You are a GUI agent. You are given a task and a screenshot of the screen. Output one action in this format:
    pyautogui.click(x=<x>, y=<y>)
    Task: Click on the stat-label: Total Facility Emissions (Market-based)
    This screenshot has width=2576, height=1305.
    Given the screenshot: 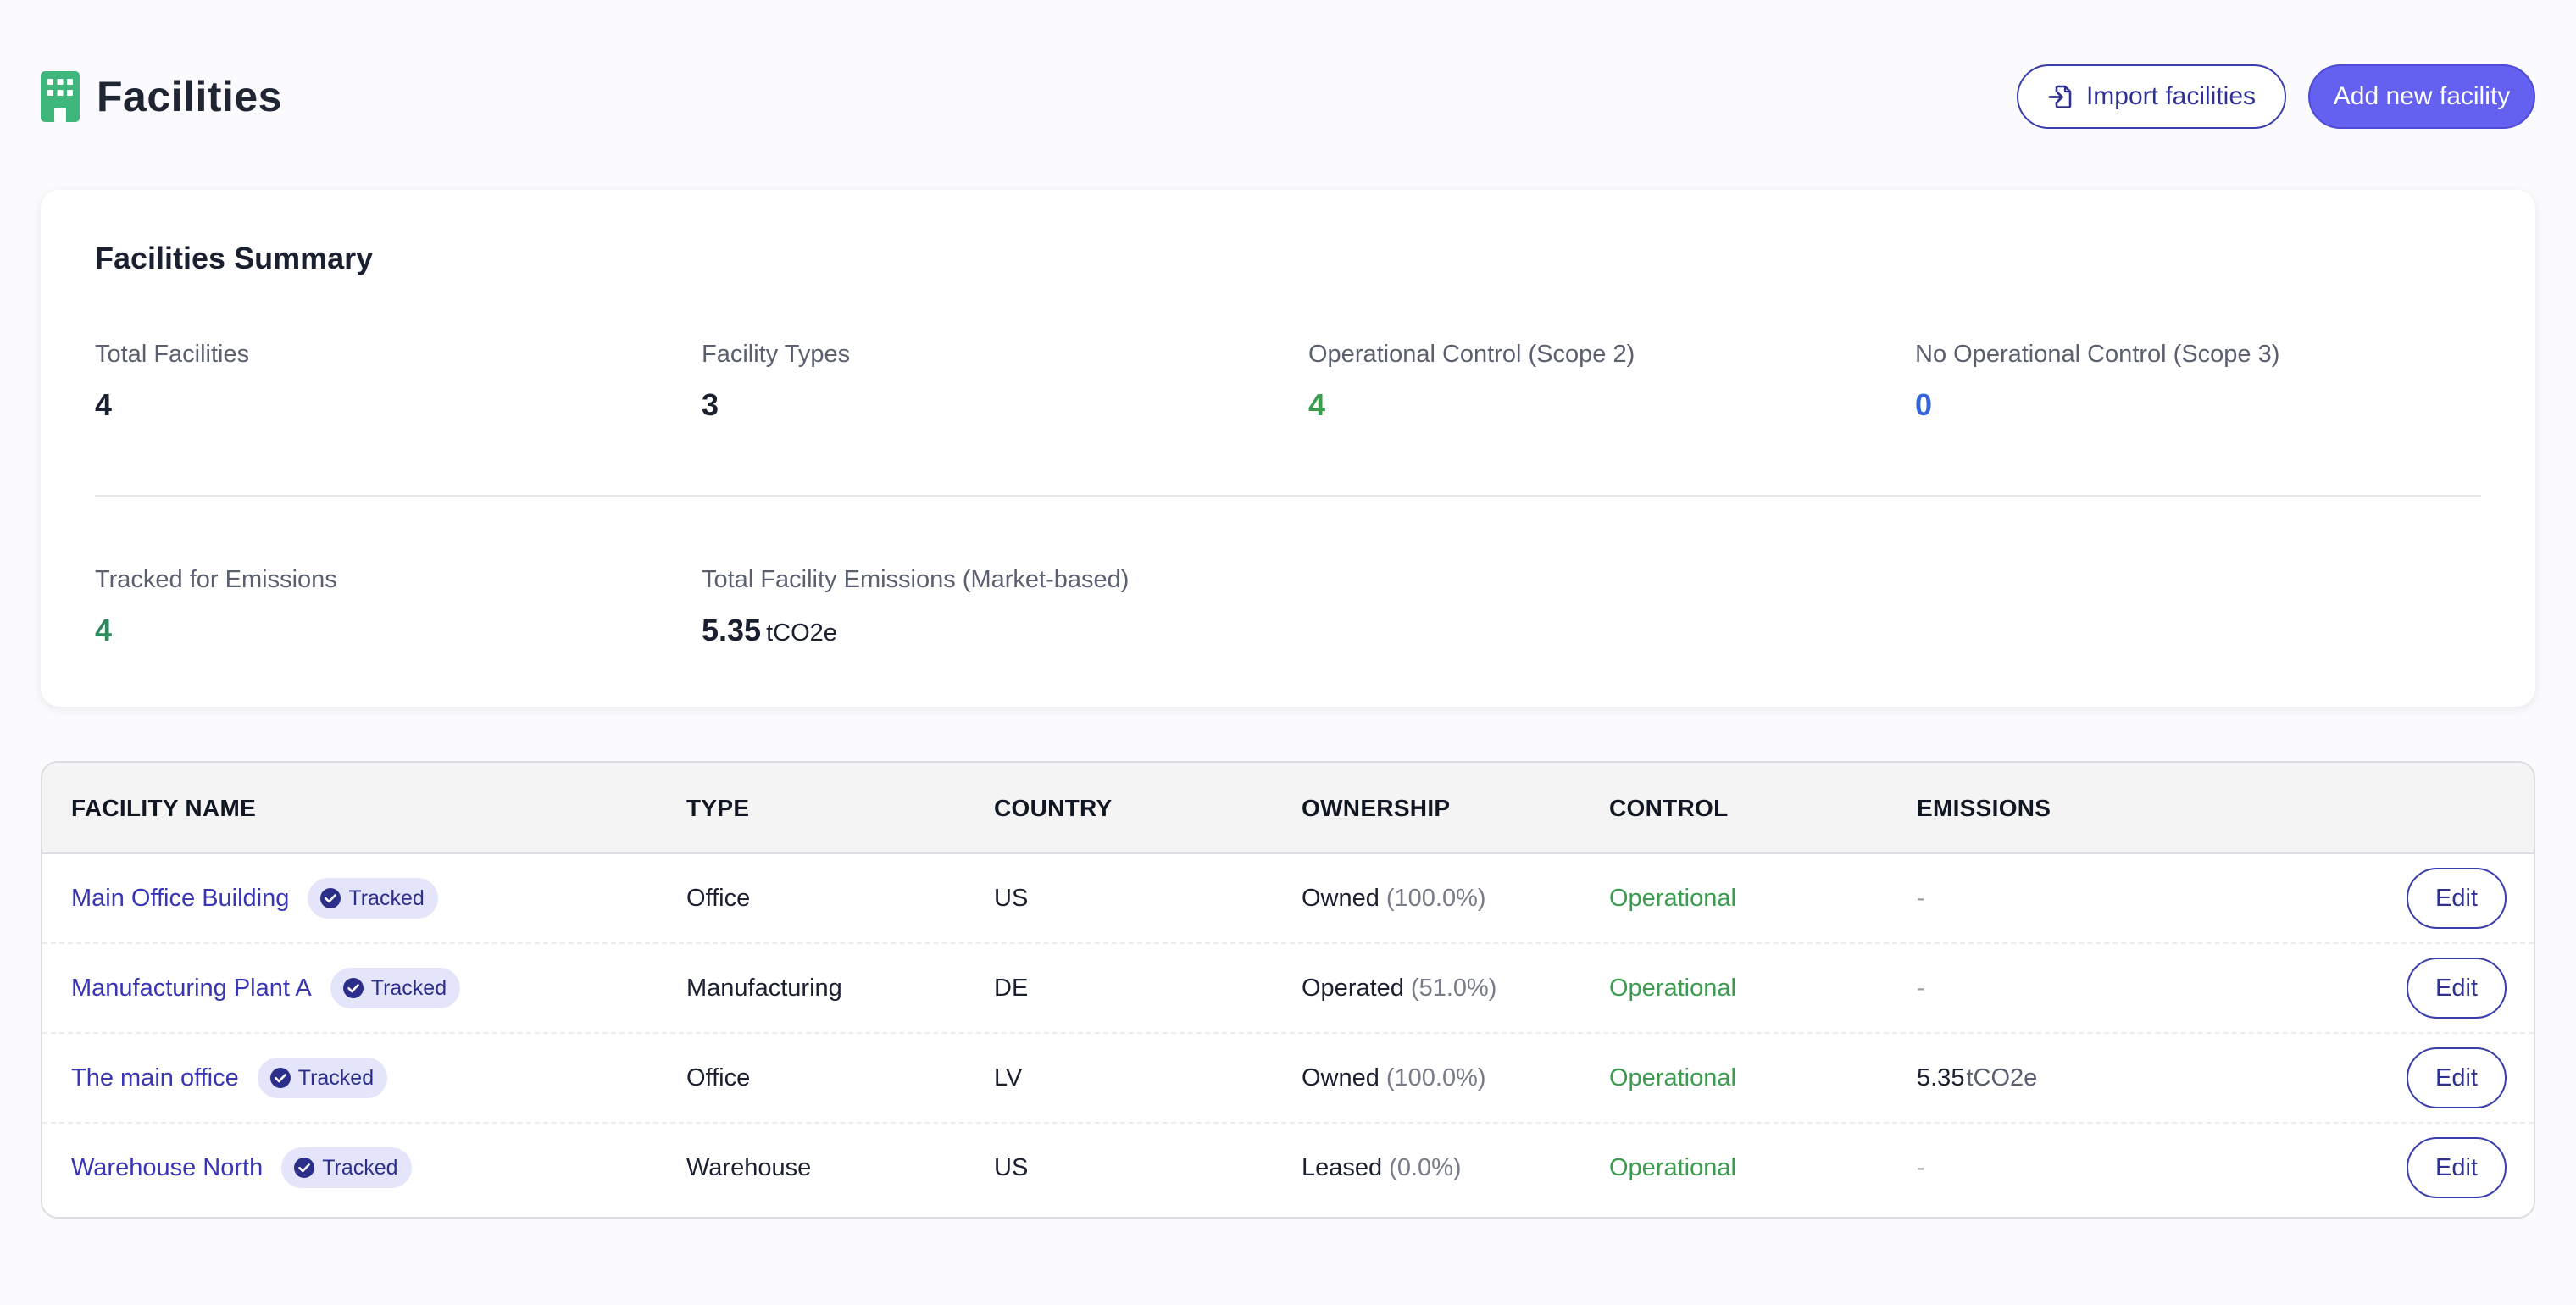 What is the action you would take?
    pyautogui.click(x=916, y=579)
    